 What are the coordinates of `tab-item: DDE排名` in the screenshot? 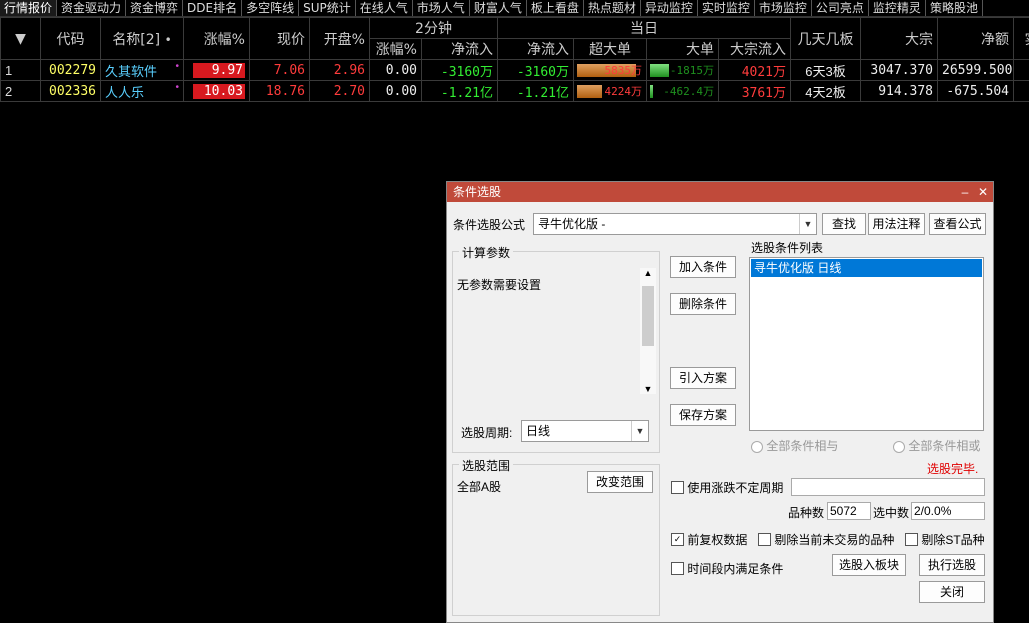 It's located at (212, 8).